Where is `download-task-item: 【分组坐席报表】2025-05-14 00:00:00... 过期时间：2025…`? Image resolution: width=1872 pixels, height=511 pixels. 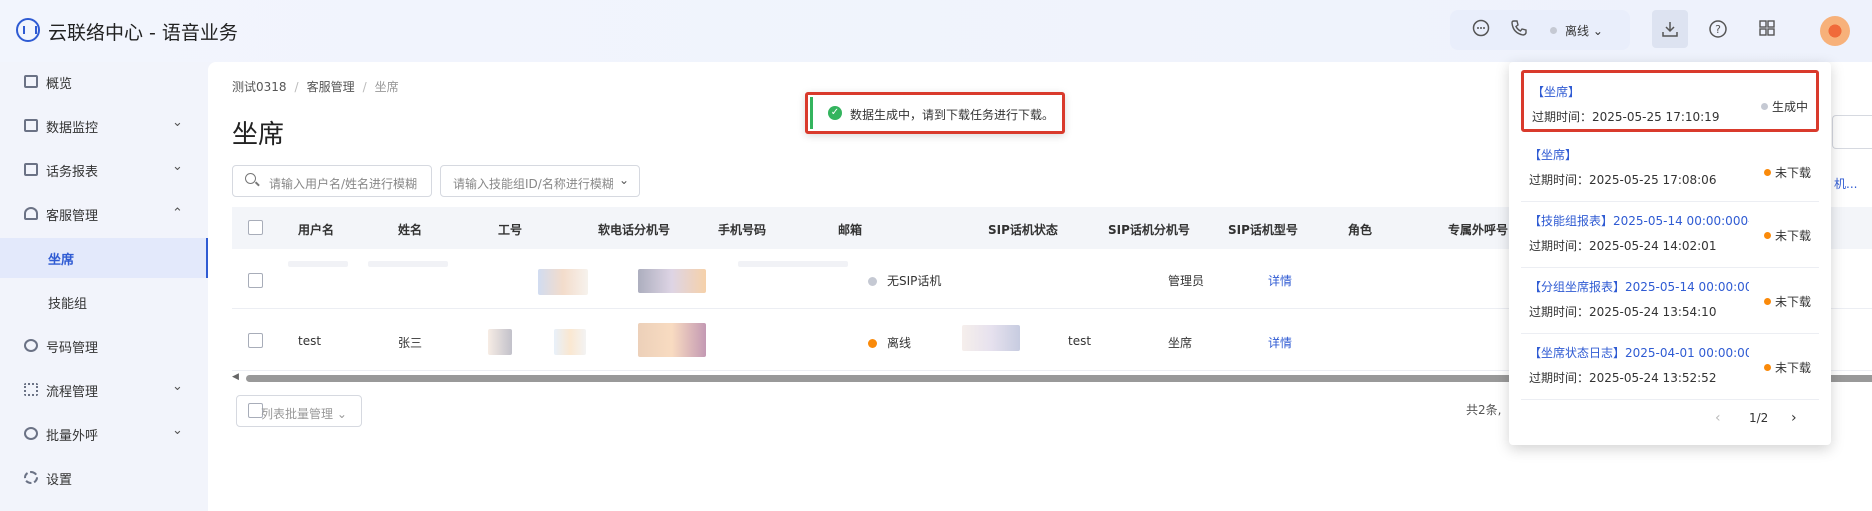 download-task-item: 【分组坐席报表】2025-05-14 00:00:00... 过期时间：2025… is located at coordinates (1670, 301).